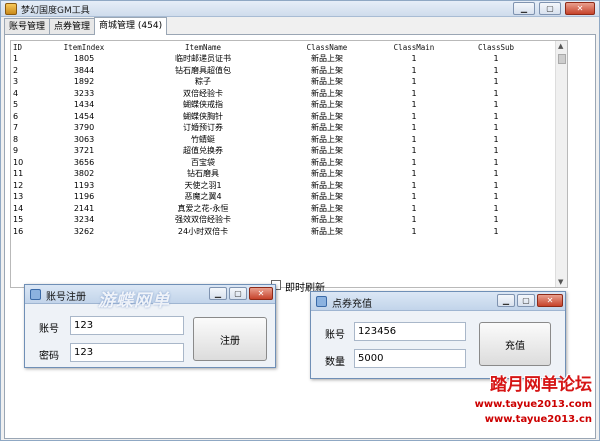 This screenshot has width=600, height=441. I want to click on window-title: 梦幻国度GM工具, so click(55, 11).